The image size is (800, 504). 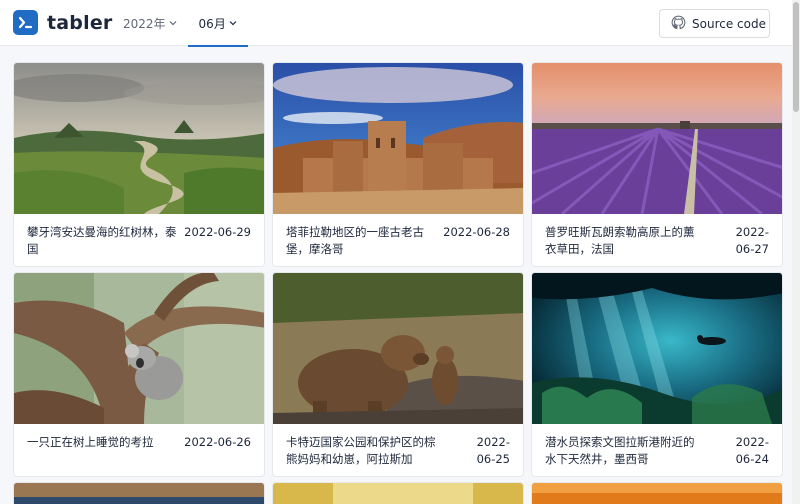 I want to click on card-title: 潜水员探索文图拉斯港附近的水下天然井，墨西哥, so click(x=620, y=451).